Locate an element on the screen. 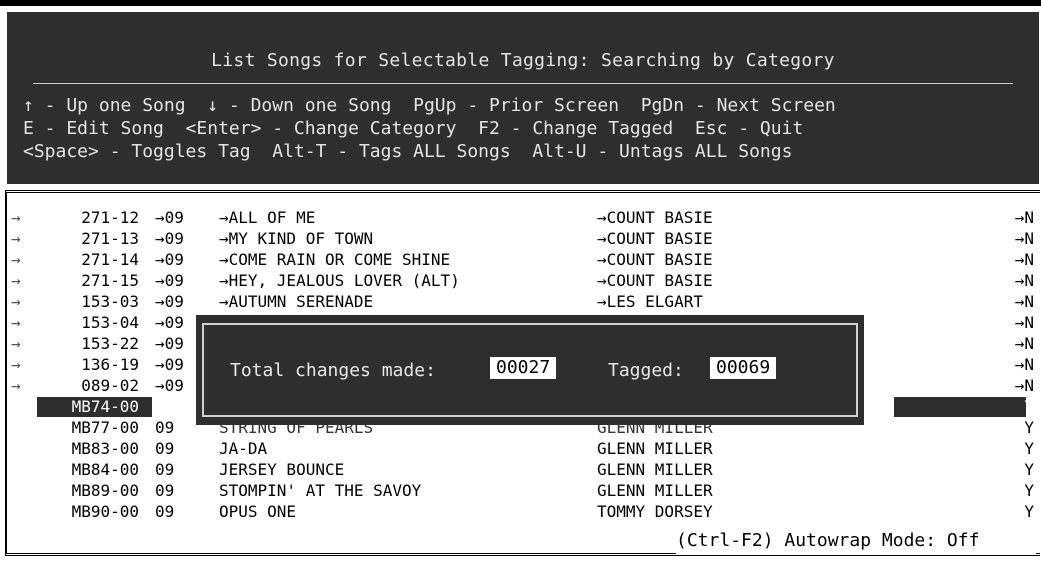 This screenshot has width=1041, height=561. total-changes-label: Total changes made: is located at coordinates (333, 370).